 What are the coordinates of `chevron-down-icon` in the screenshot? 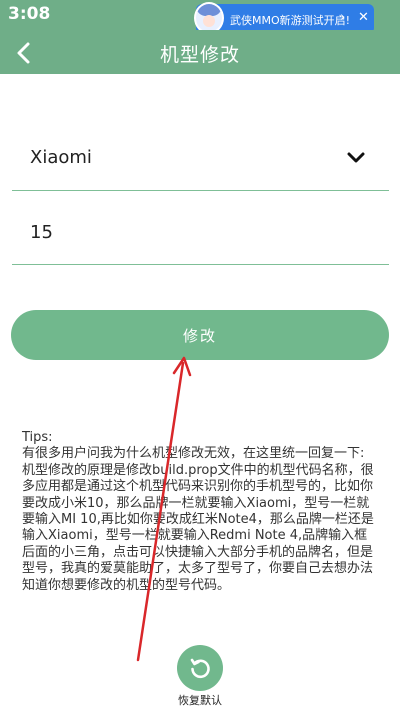 It's located at (356, 158).